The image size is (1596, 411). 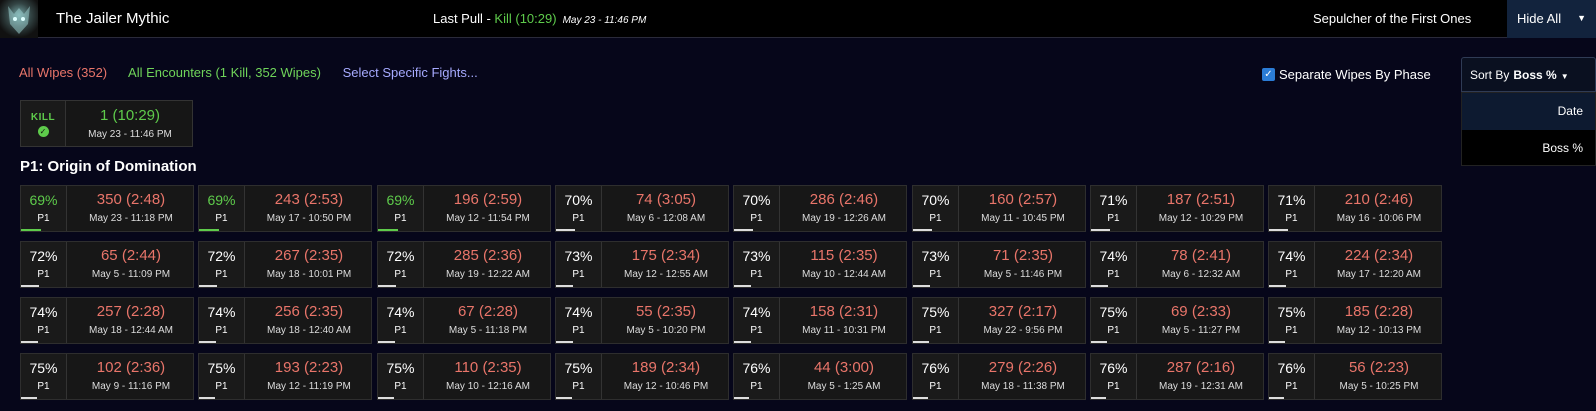 What do you see at coordinates (1023, 367) in the screenshot?
I see `pull-title: 279 (2:26)` at bounding box center [1023, 367].